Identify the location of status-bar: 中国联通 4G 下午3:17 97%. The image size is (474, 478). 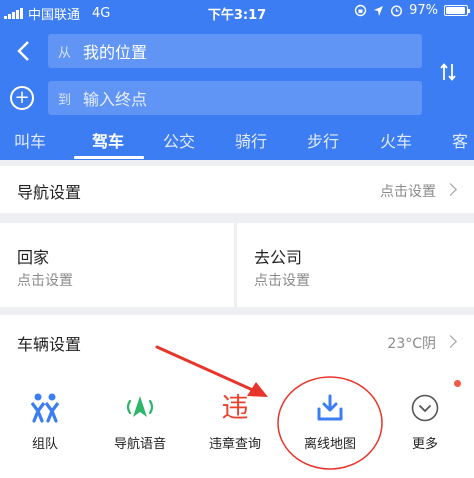
(237, 12).